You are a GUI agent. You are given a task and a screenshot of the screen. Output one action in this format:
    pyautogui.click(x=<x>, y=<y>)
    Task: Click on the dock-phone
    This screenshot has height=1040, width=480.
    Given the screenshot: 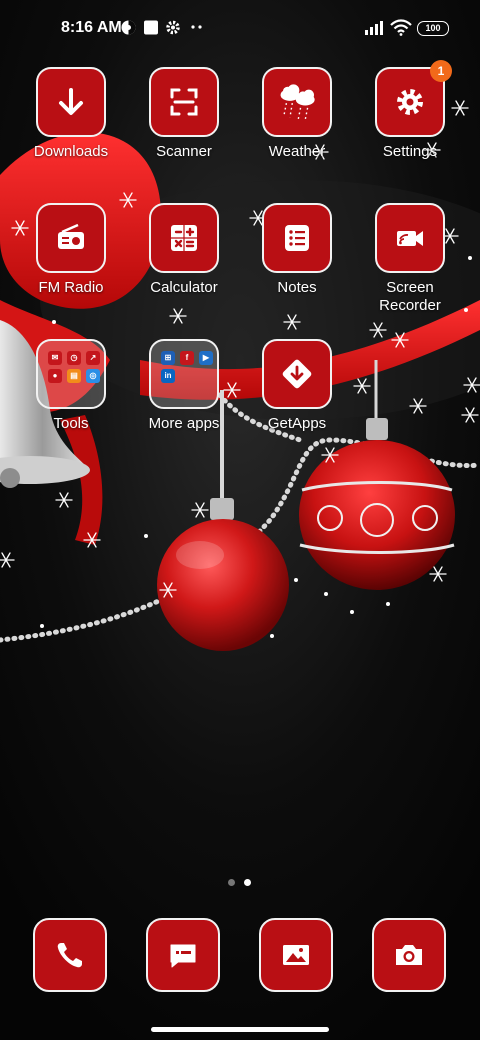 What is the action you would take?
    pyautogui.click(x=70, y=955)
    